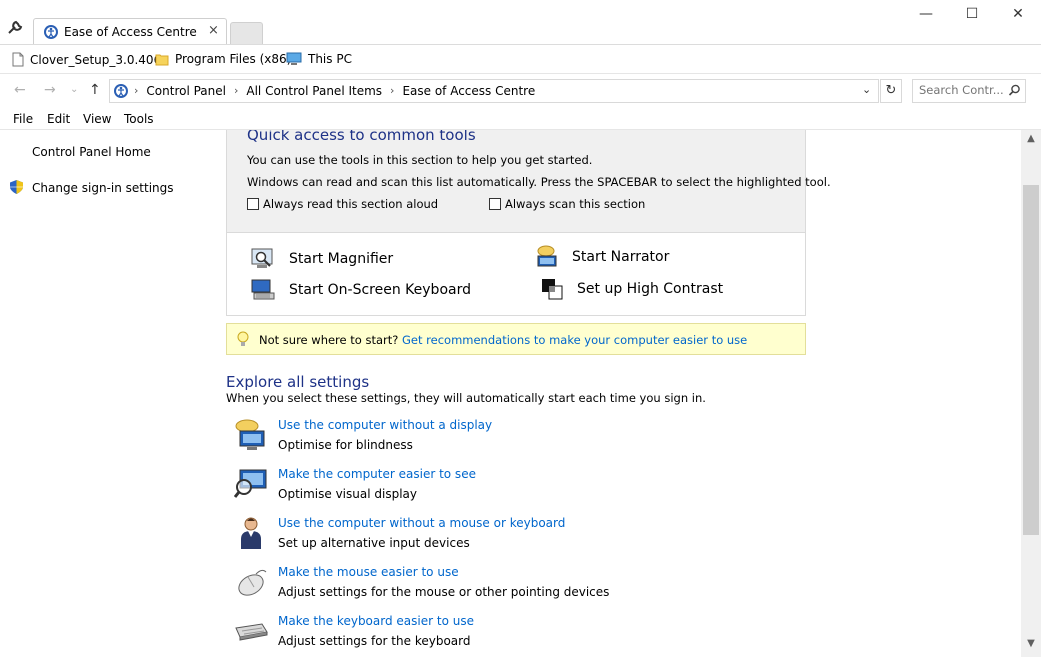 The height and width of the screenshot is (657, 1041). What do you see at coordinates (18, 59) in the screenshot?
I see `file-icon` at bounding box center [18, 59].